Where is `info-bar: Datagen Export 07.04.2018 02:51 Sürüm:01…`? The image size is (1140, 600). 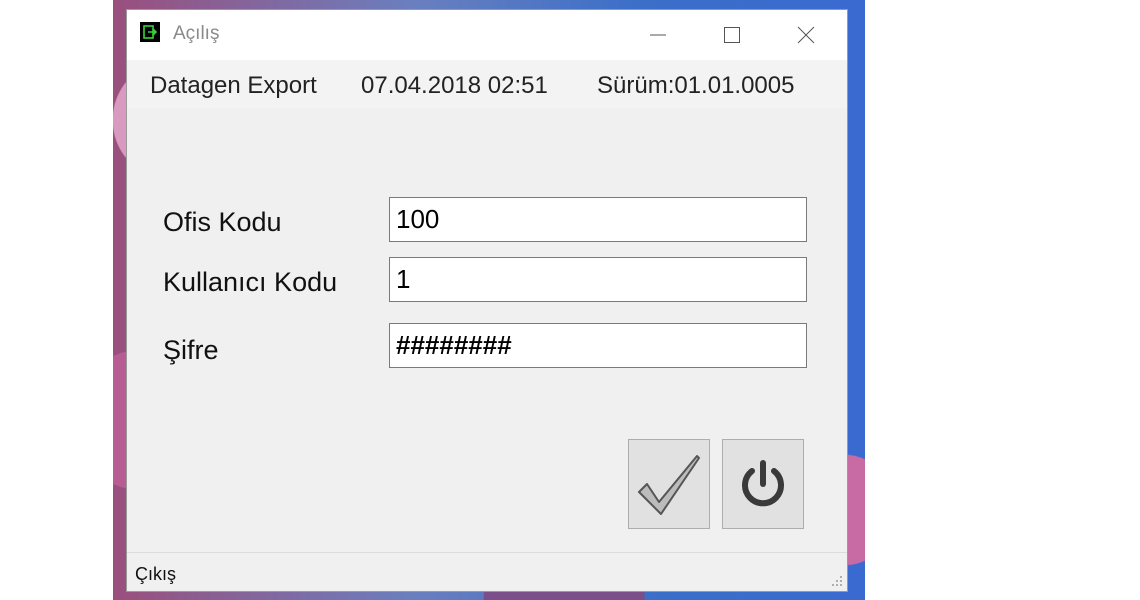
info-bar: Datagen Export 07.04.2018 02:51 Sürüm:01… is located at coordinates (487, 84).